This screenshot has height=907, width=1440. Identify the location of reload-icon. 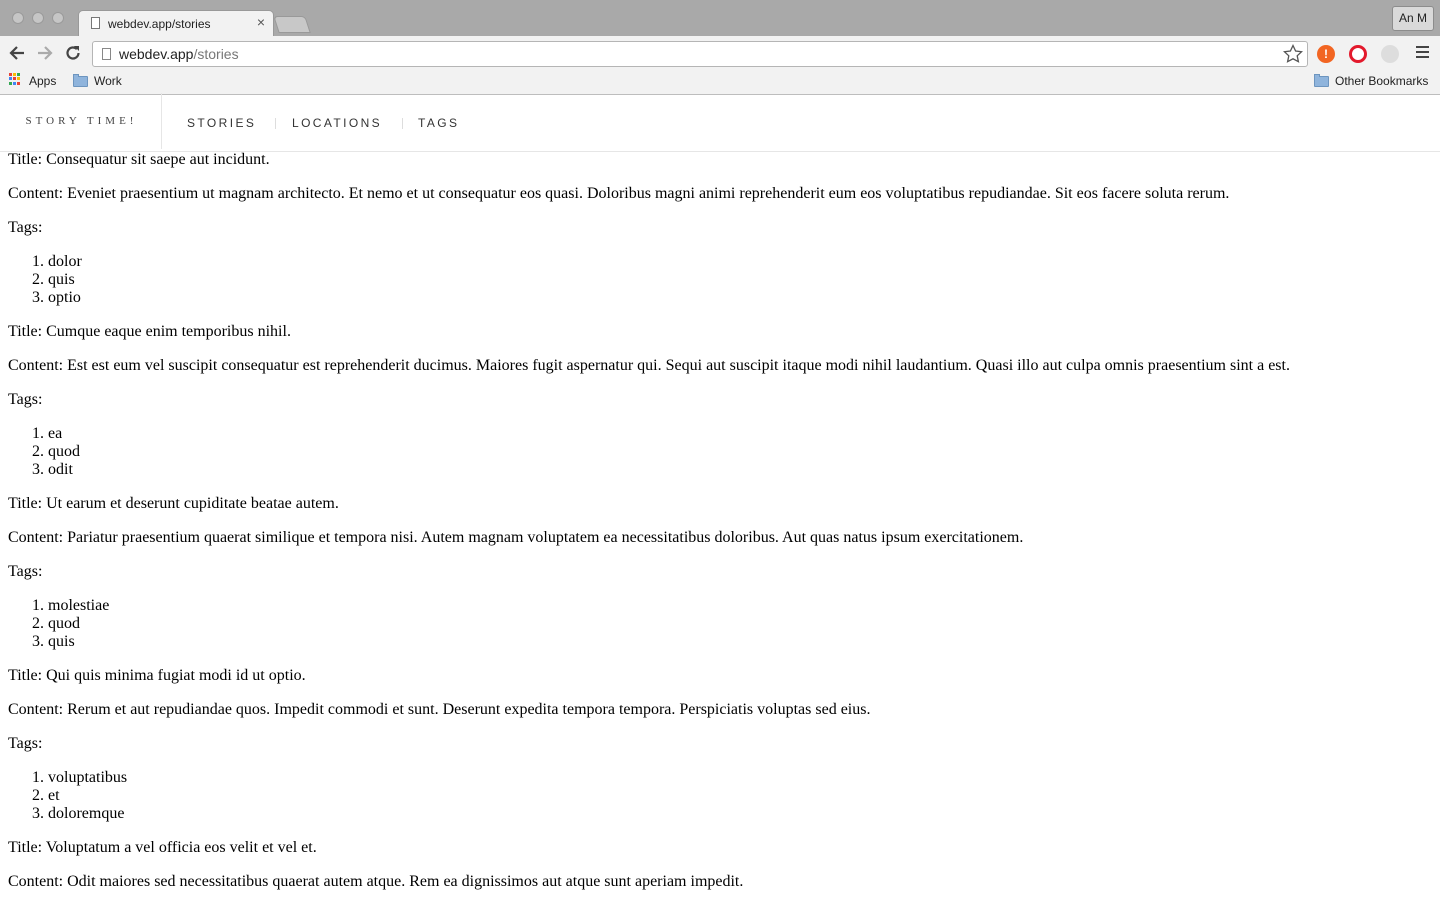
(73, 53).